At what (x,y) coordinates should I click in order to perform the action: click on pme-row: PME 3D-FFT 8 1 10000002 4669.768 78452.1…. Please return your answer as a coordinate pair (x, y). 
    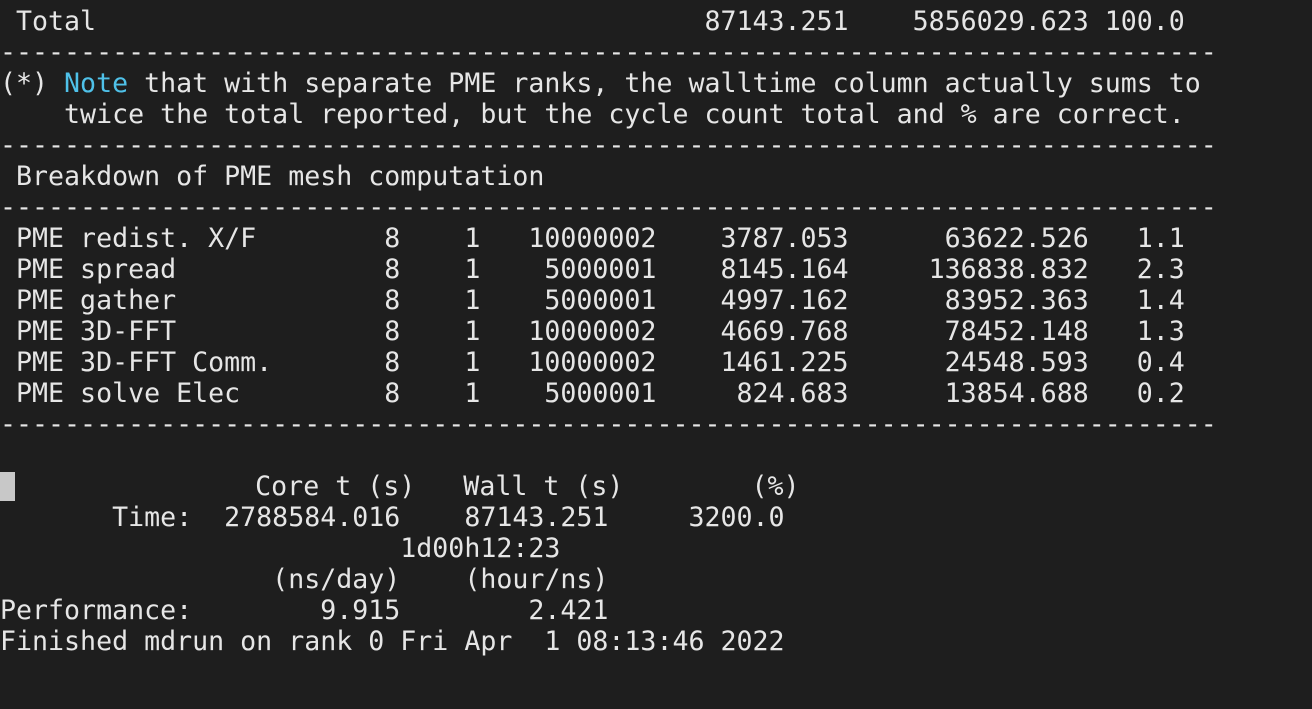
    Looking at the image, I should click on (592, 331).